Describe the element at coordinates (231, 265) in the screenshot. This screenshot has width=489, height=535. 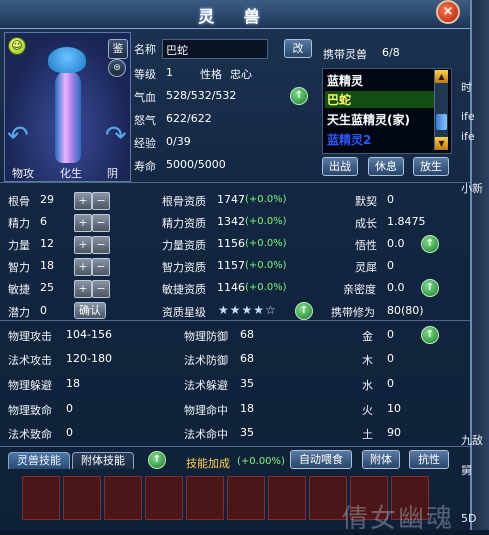
I see `apt-zhili-value: 1157` at that location.